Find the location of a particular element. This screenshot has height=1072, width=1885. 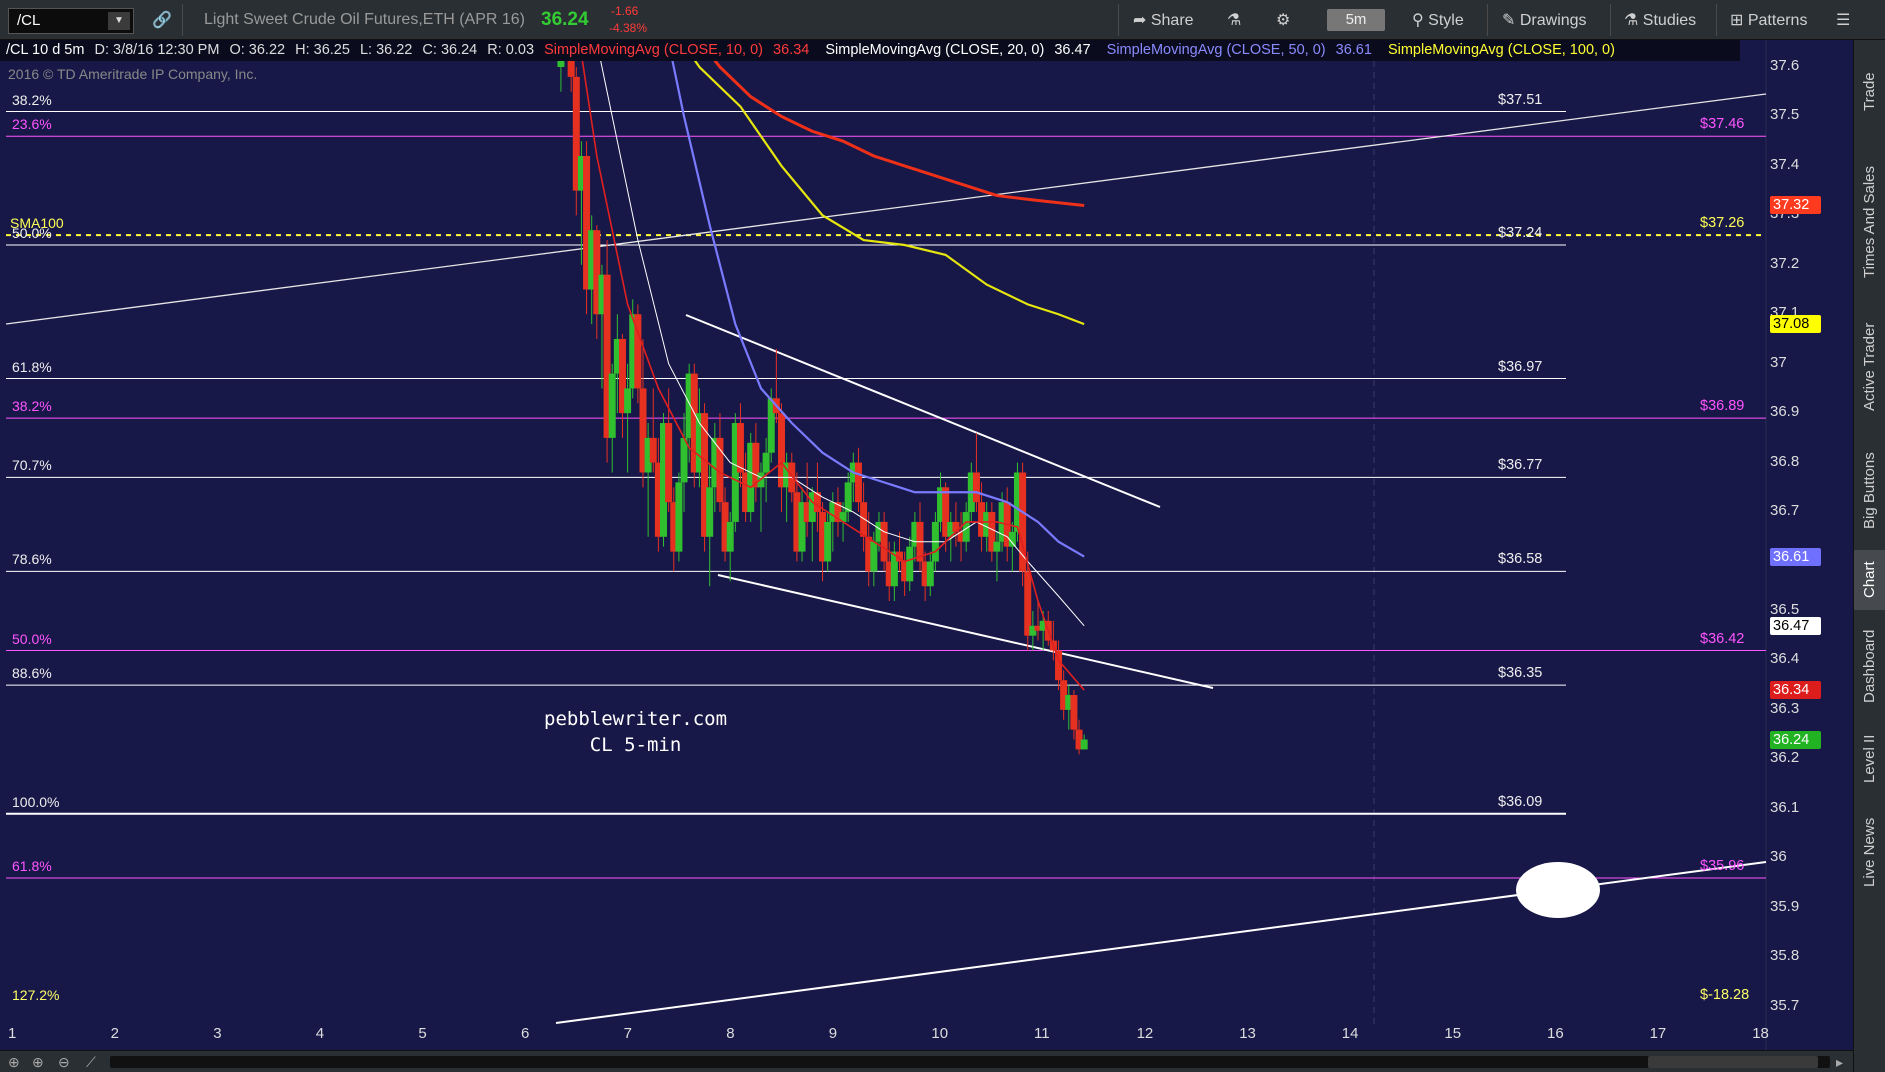

fib-level-label: 100.0% is located at coordinates (36, 801).